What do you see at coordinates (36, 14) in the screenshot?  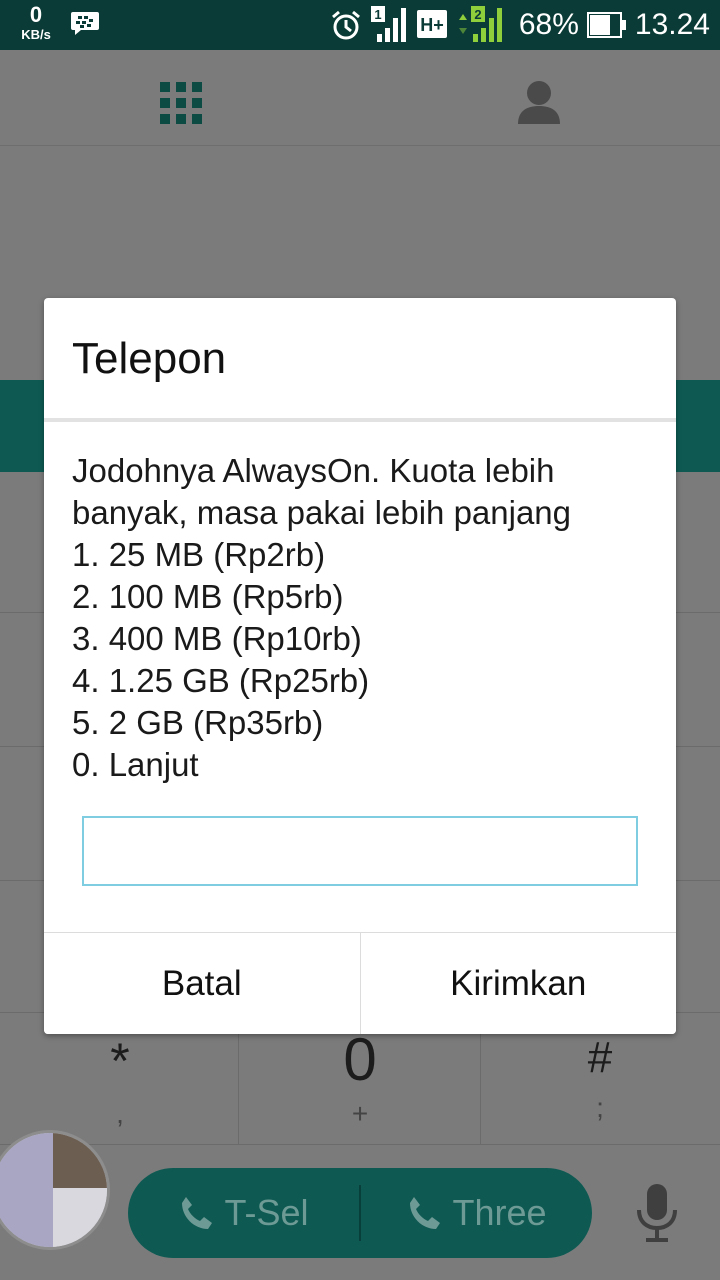 I see `network-speed-value: 0` at bounding box center [36, 14].